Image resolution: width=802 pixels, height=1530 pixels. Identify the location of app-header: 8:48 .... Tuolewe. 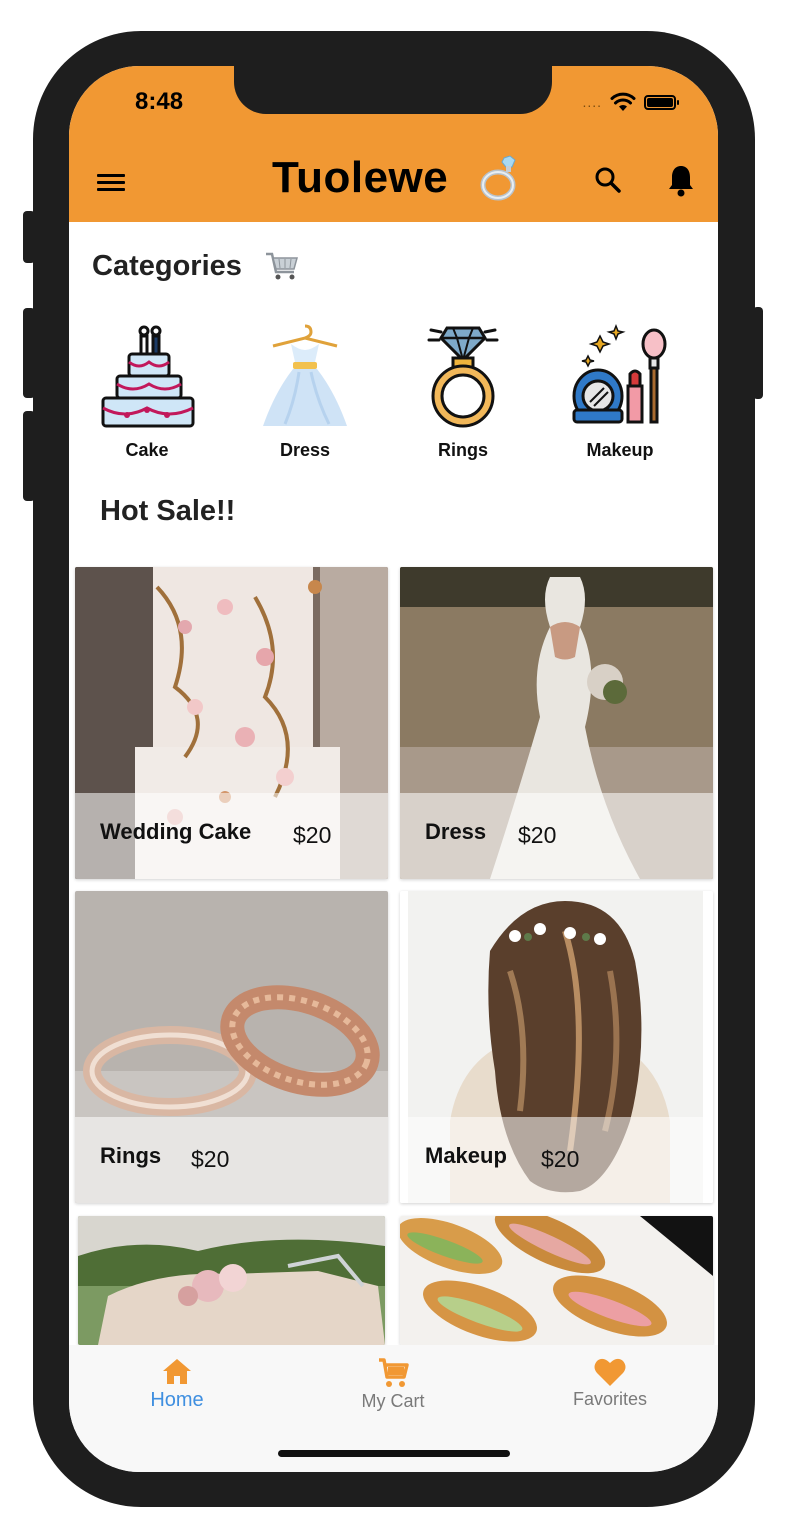
(393, 144).